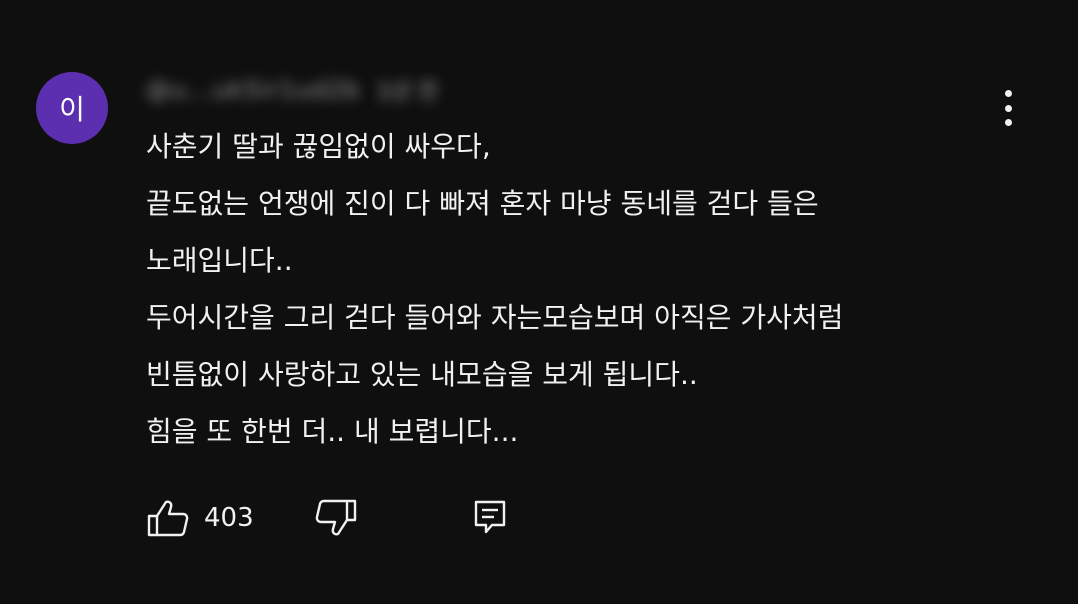 Image resolution: width=1078 pixels, height=604 pixels. I want to click on thumbs-up-icon, so click(168, 518).